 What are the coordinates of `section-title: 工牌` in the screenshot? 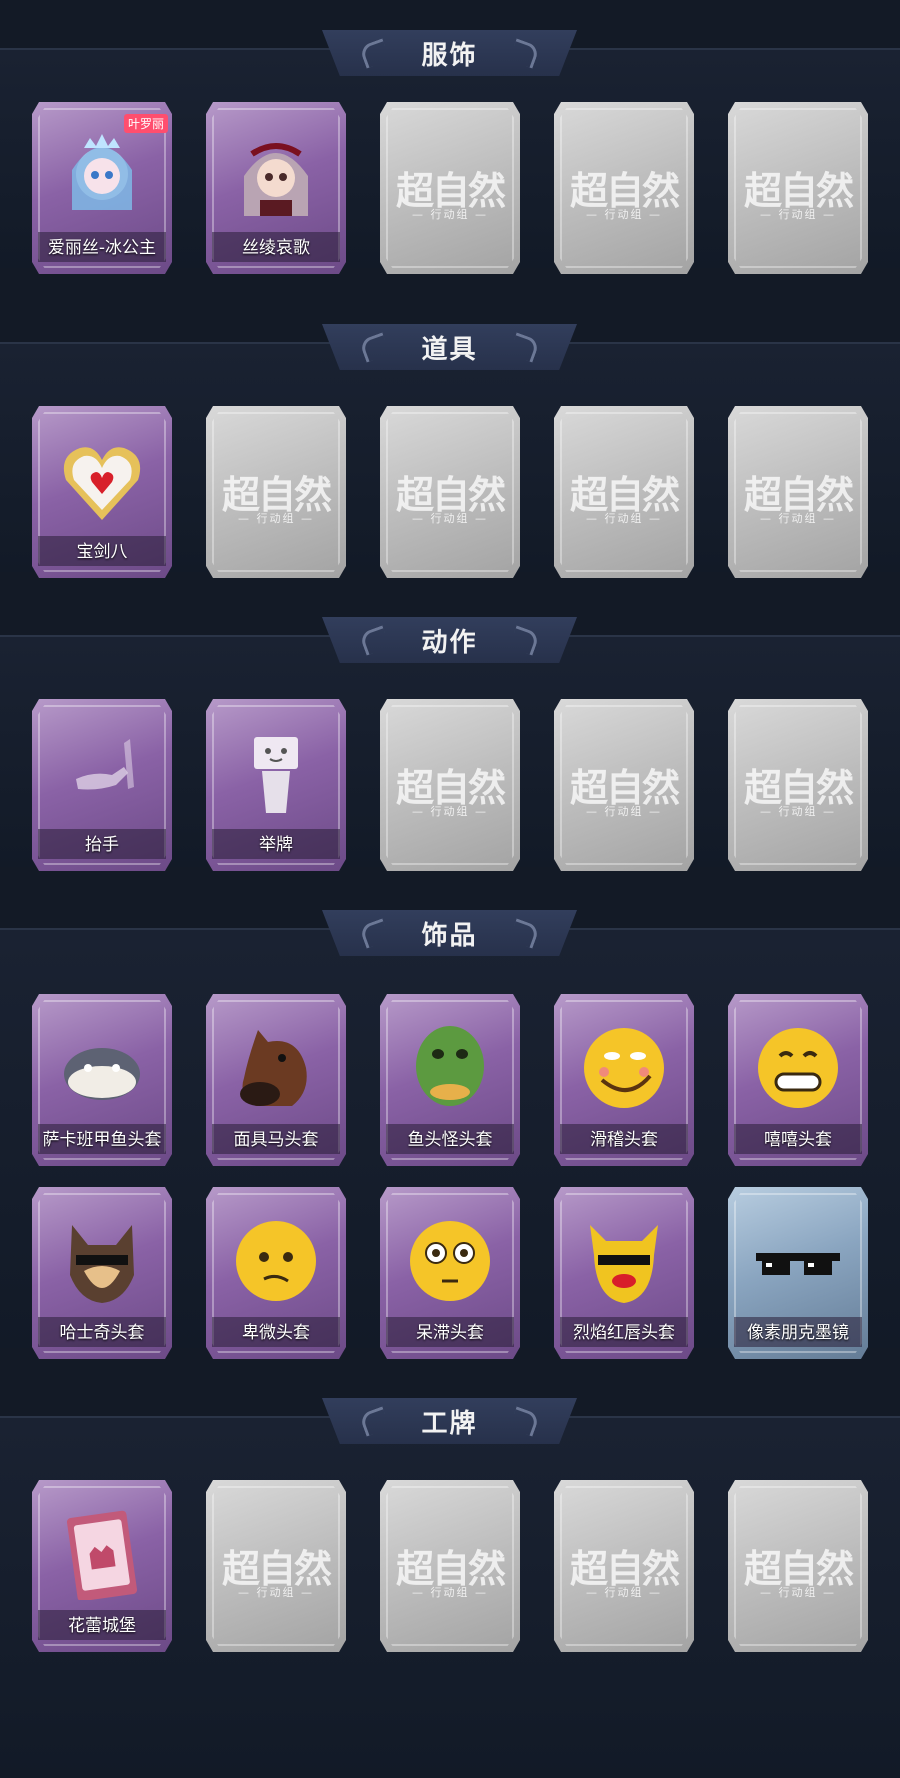 It's located at (449, 1423).